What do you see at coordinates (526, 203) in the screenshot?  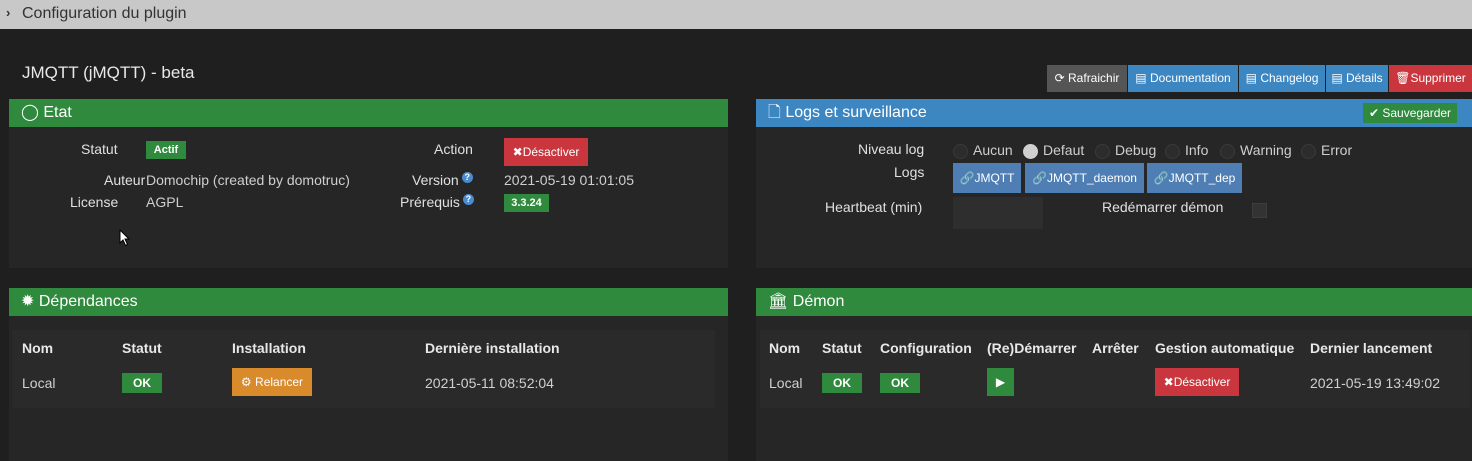 I see `prerequis-badge: 3.3.24` at bounding box center [526, 203].